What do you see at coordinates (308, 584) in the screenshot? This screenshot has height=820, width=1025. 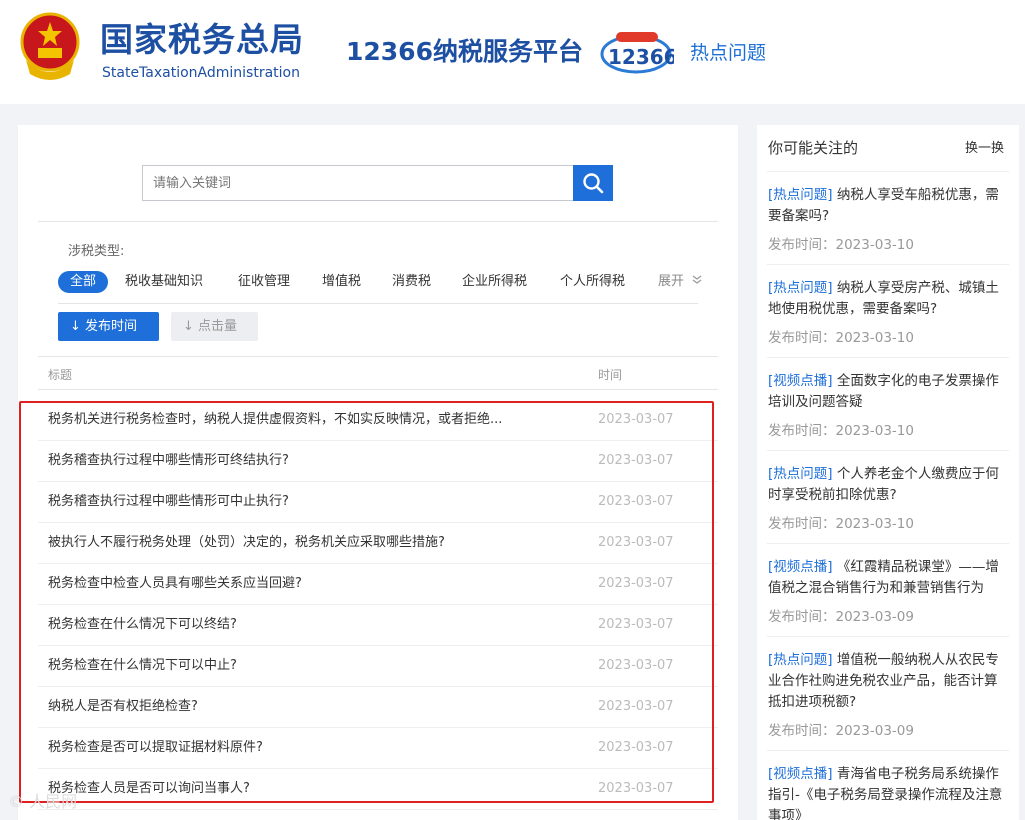 I see `row-title: 税务检查中检查人员具有哪些关系应当回避?` at bounding box center [308, 584].